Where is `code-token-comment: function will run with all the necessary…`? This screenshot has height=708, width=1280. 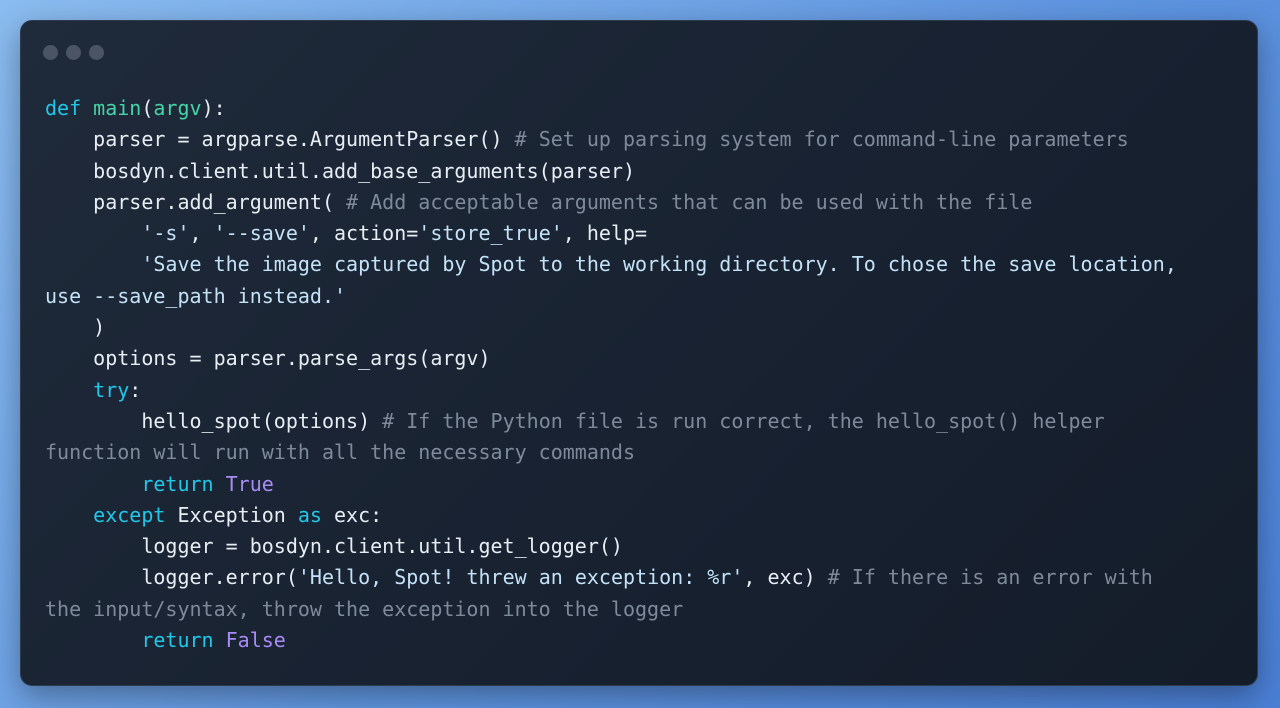
code-token-comment: function will run with all the necessary… is located at coordinates (340, 452).